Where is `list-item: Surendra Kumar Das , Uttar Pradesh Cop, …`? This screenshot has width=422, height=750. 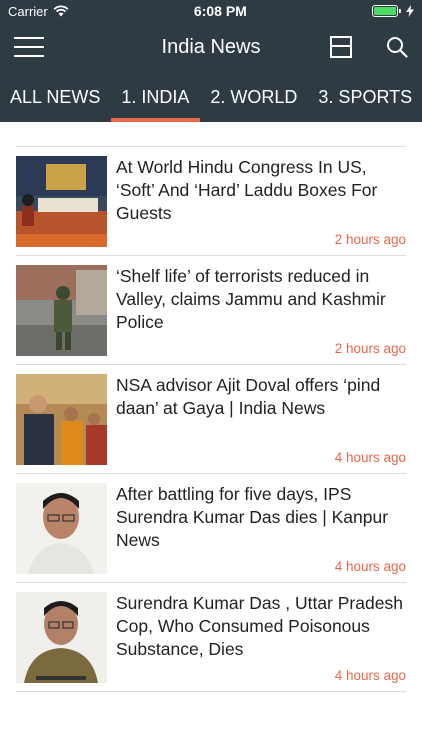 list-item: Surendra Kumar Das , Uttar Pradesh Cop, … is located at coordinates (211, 637).